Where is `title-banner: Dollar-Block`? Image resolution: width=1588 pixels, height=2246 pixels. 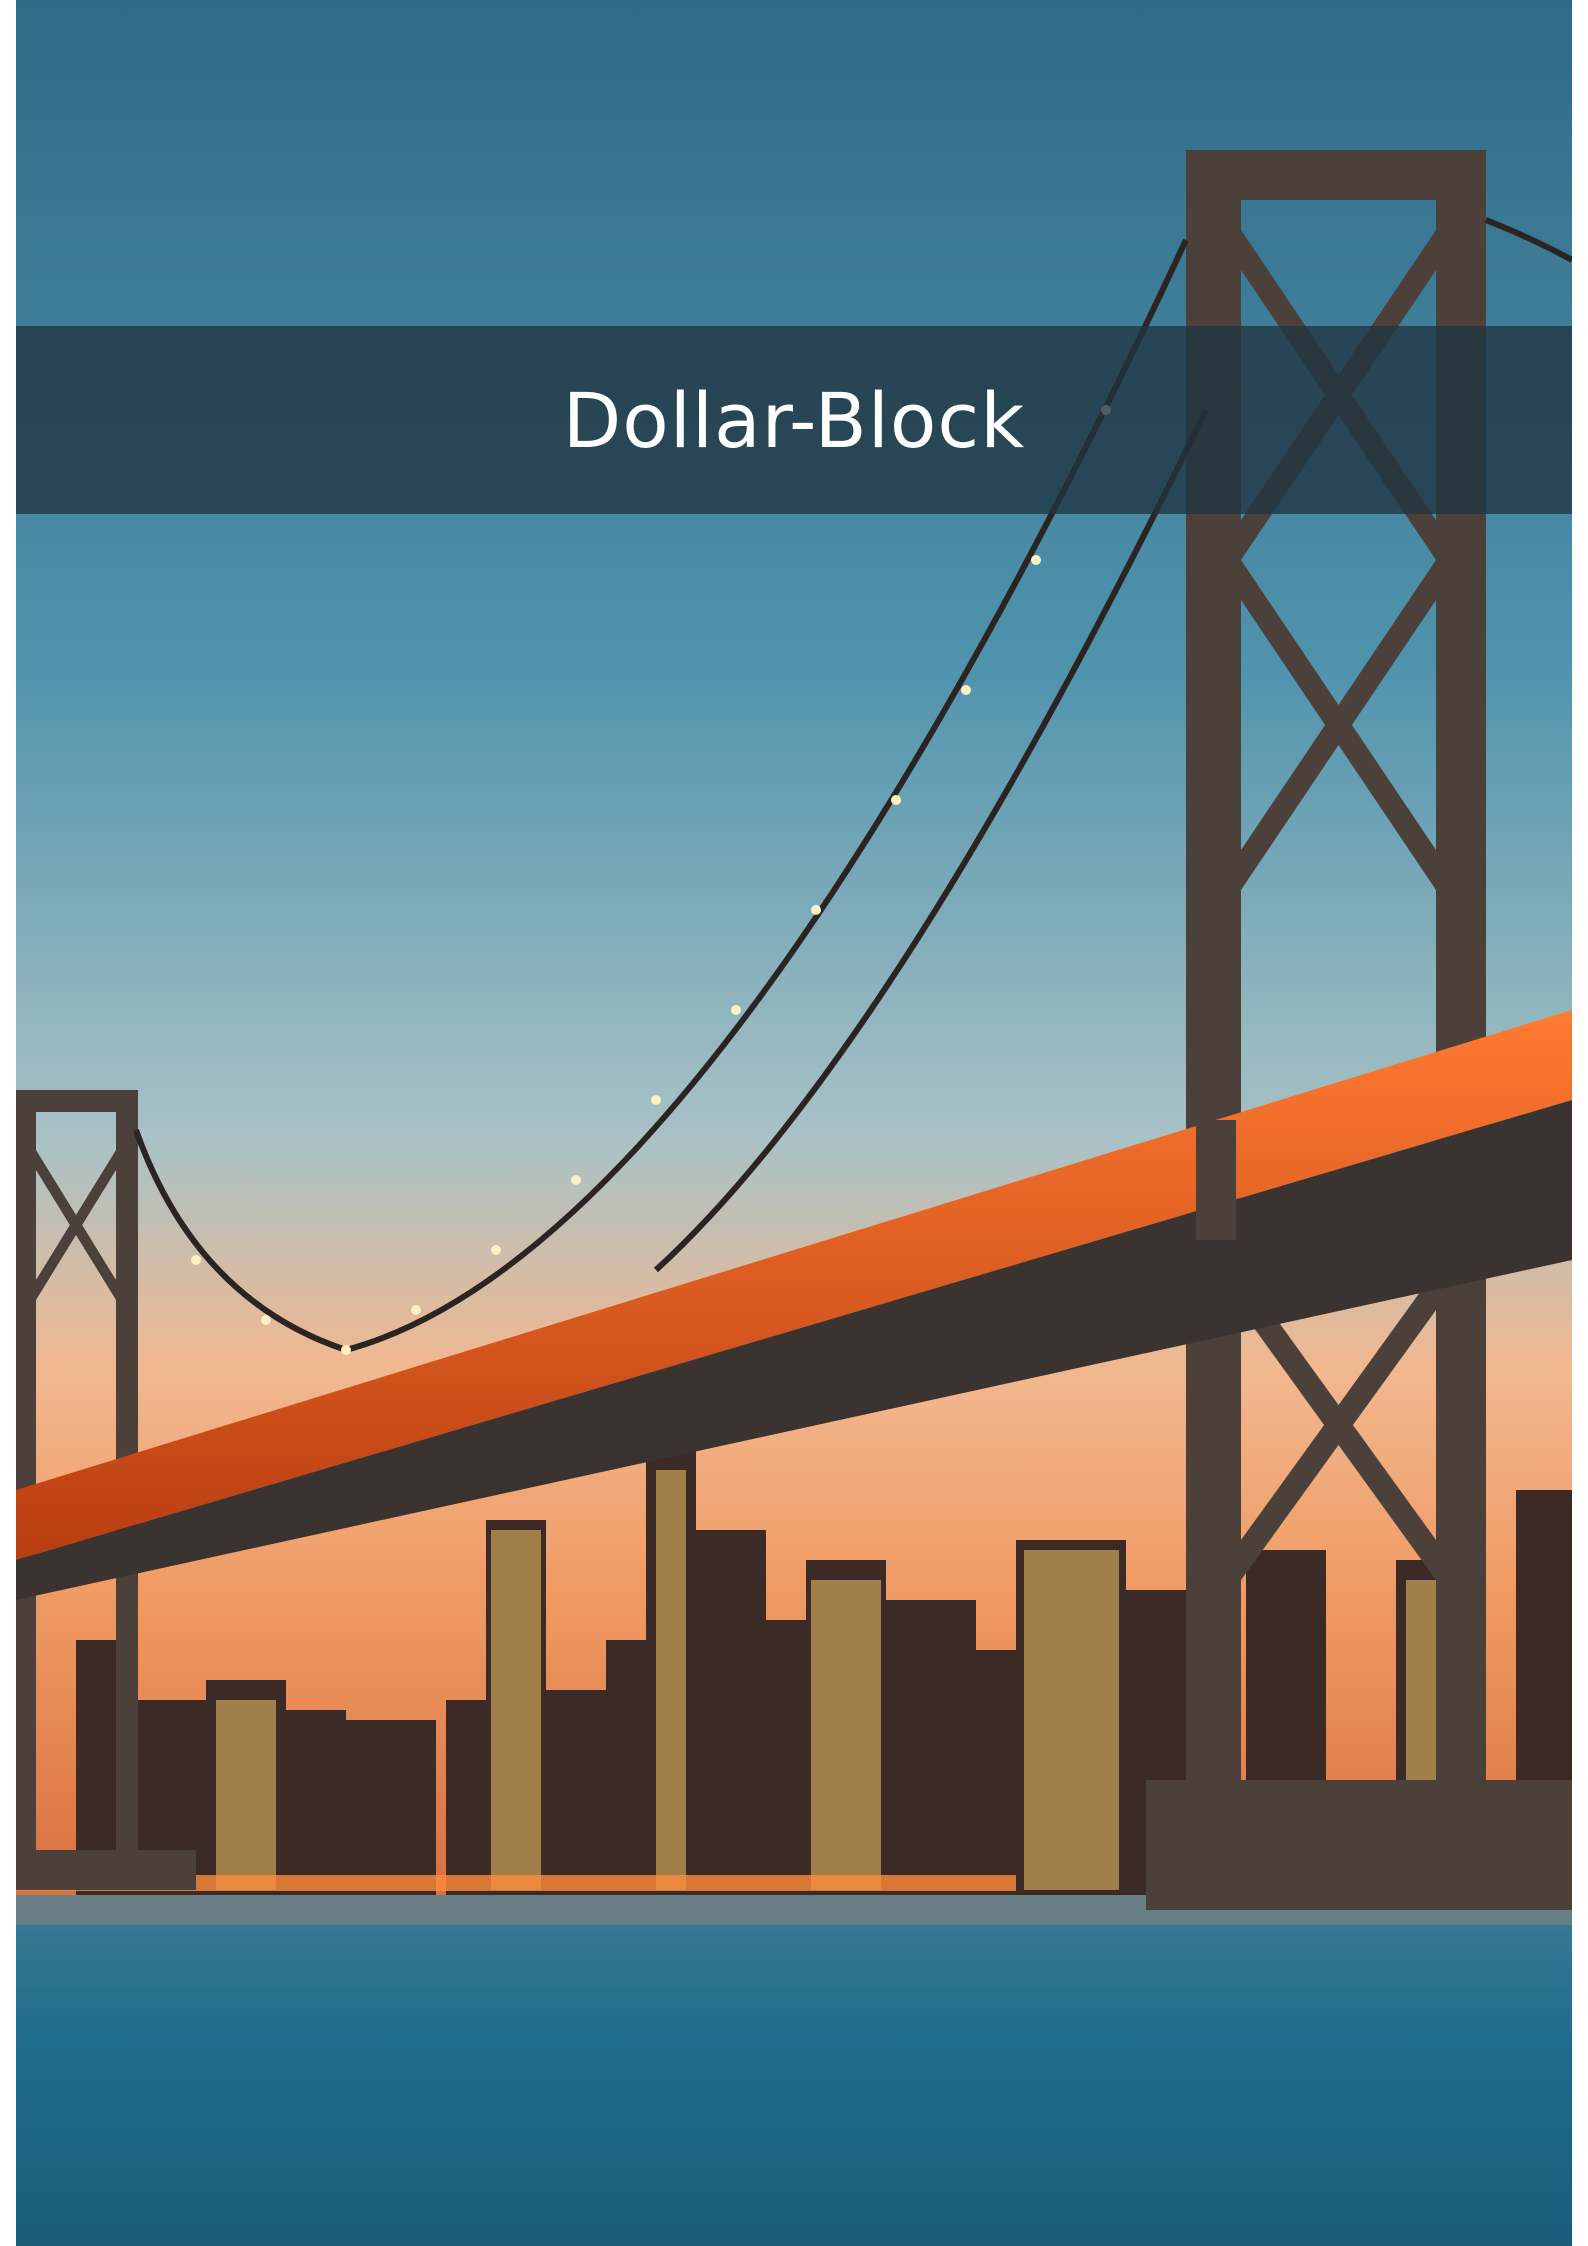
title-banner: Dollar-Block is located at coordinates (794, 420).